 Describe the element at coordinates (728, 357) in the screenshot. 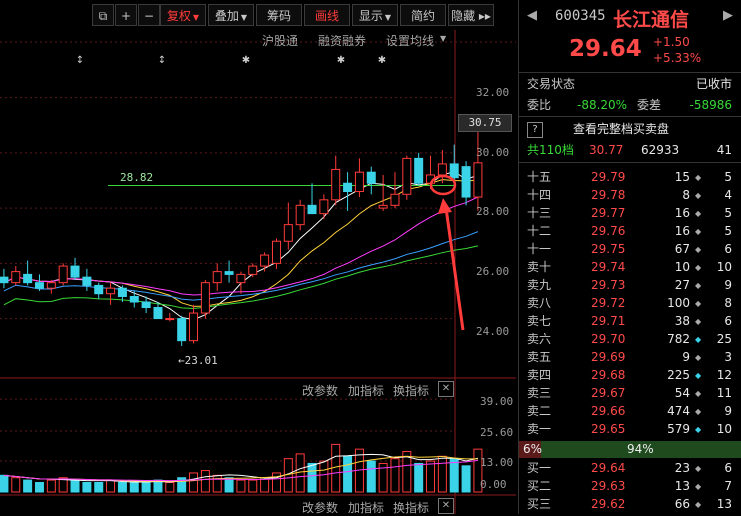

I see `ask-count: 3` at that location.